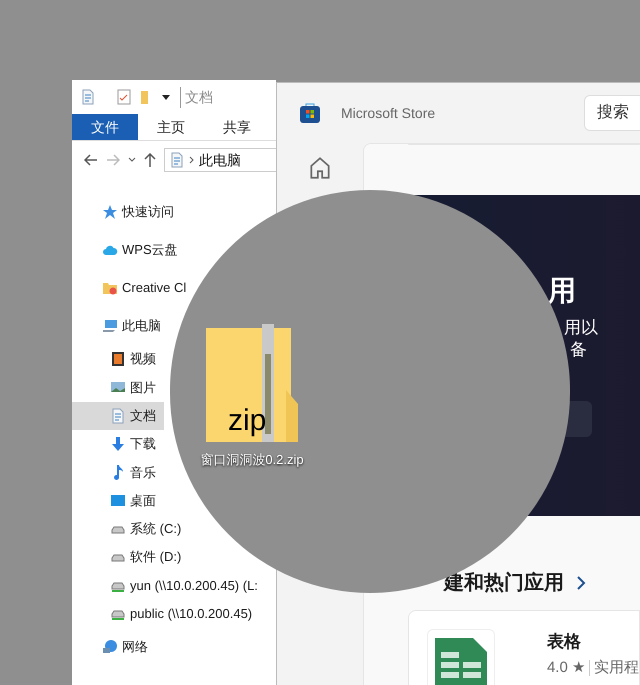 The height and width of the screenshot is (685, 640). I want to click on tree-item: 网络, so click(110, 647).